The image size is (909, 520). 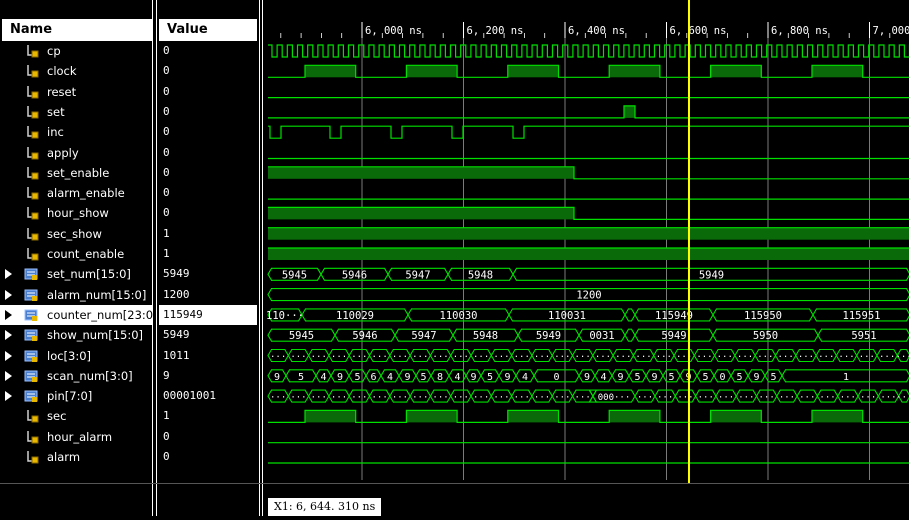 What do you see at coordinates (76, 193) in the screenshot?
I see `signal-row-alarm-enable: alarm_enable` at bounding box center [76, 193].